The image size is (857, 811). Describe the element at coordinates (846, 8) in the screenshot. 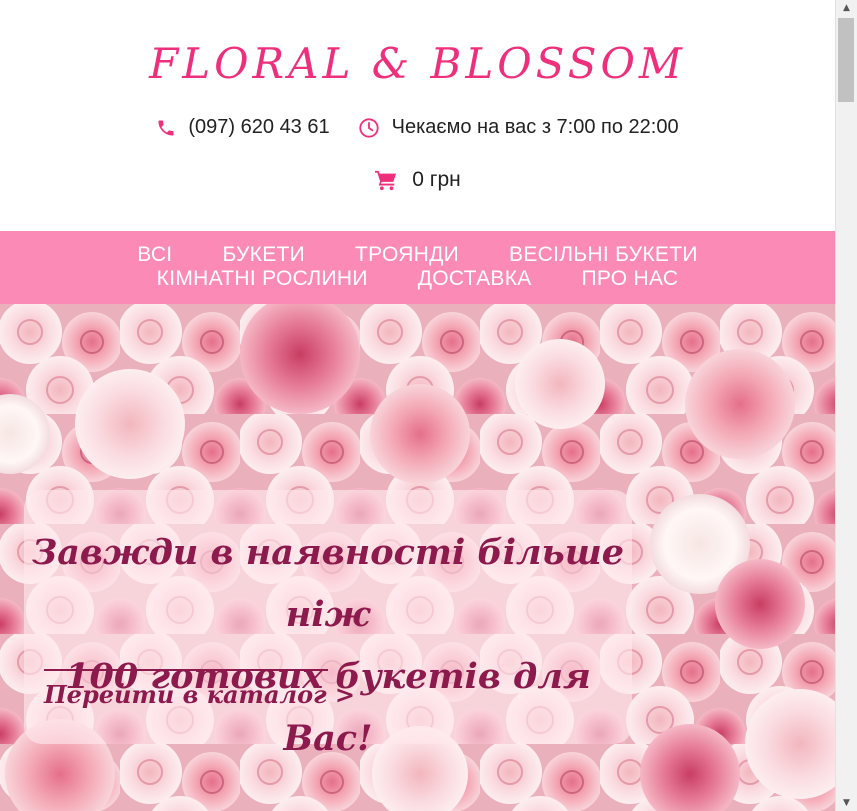

I see `scroll-up-arrow-icon: ▲` at that location.